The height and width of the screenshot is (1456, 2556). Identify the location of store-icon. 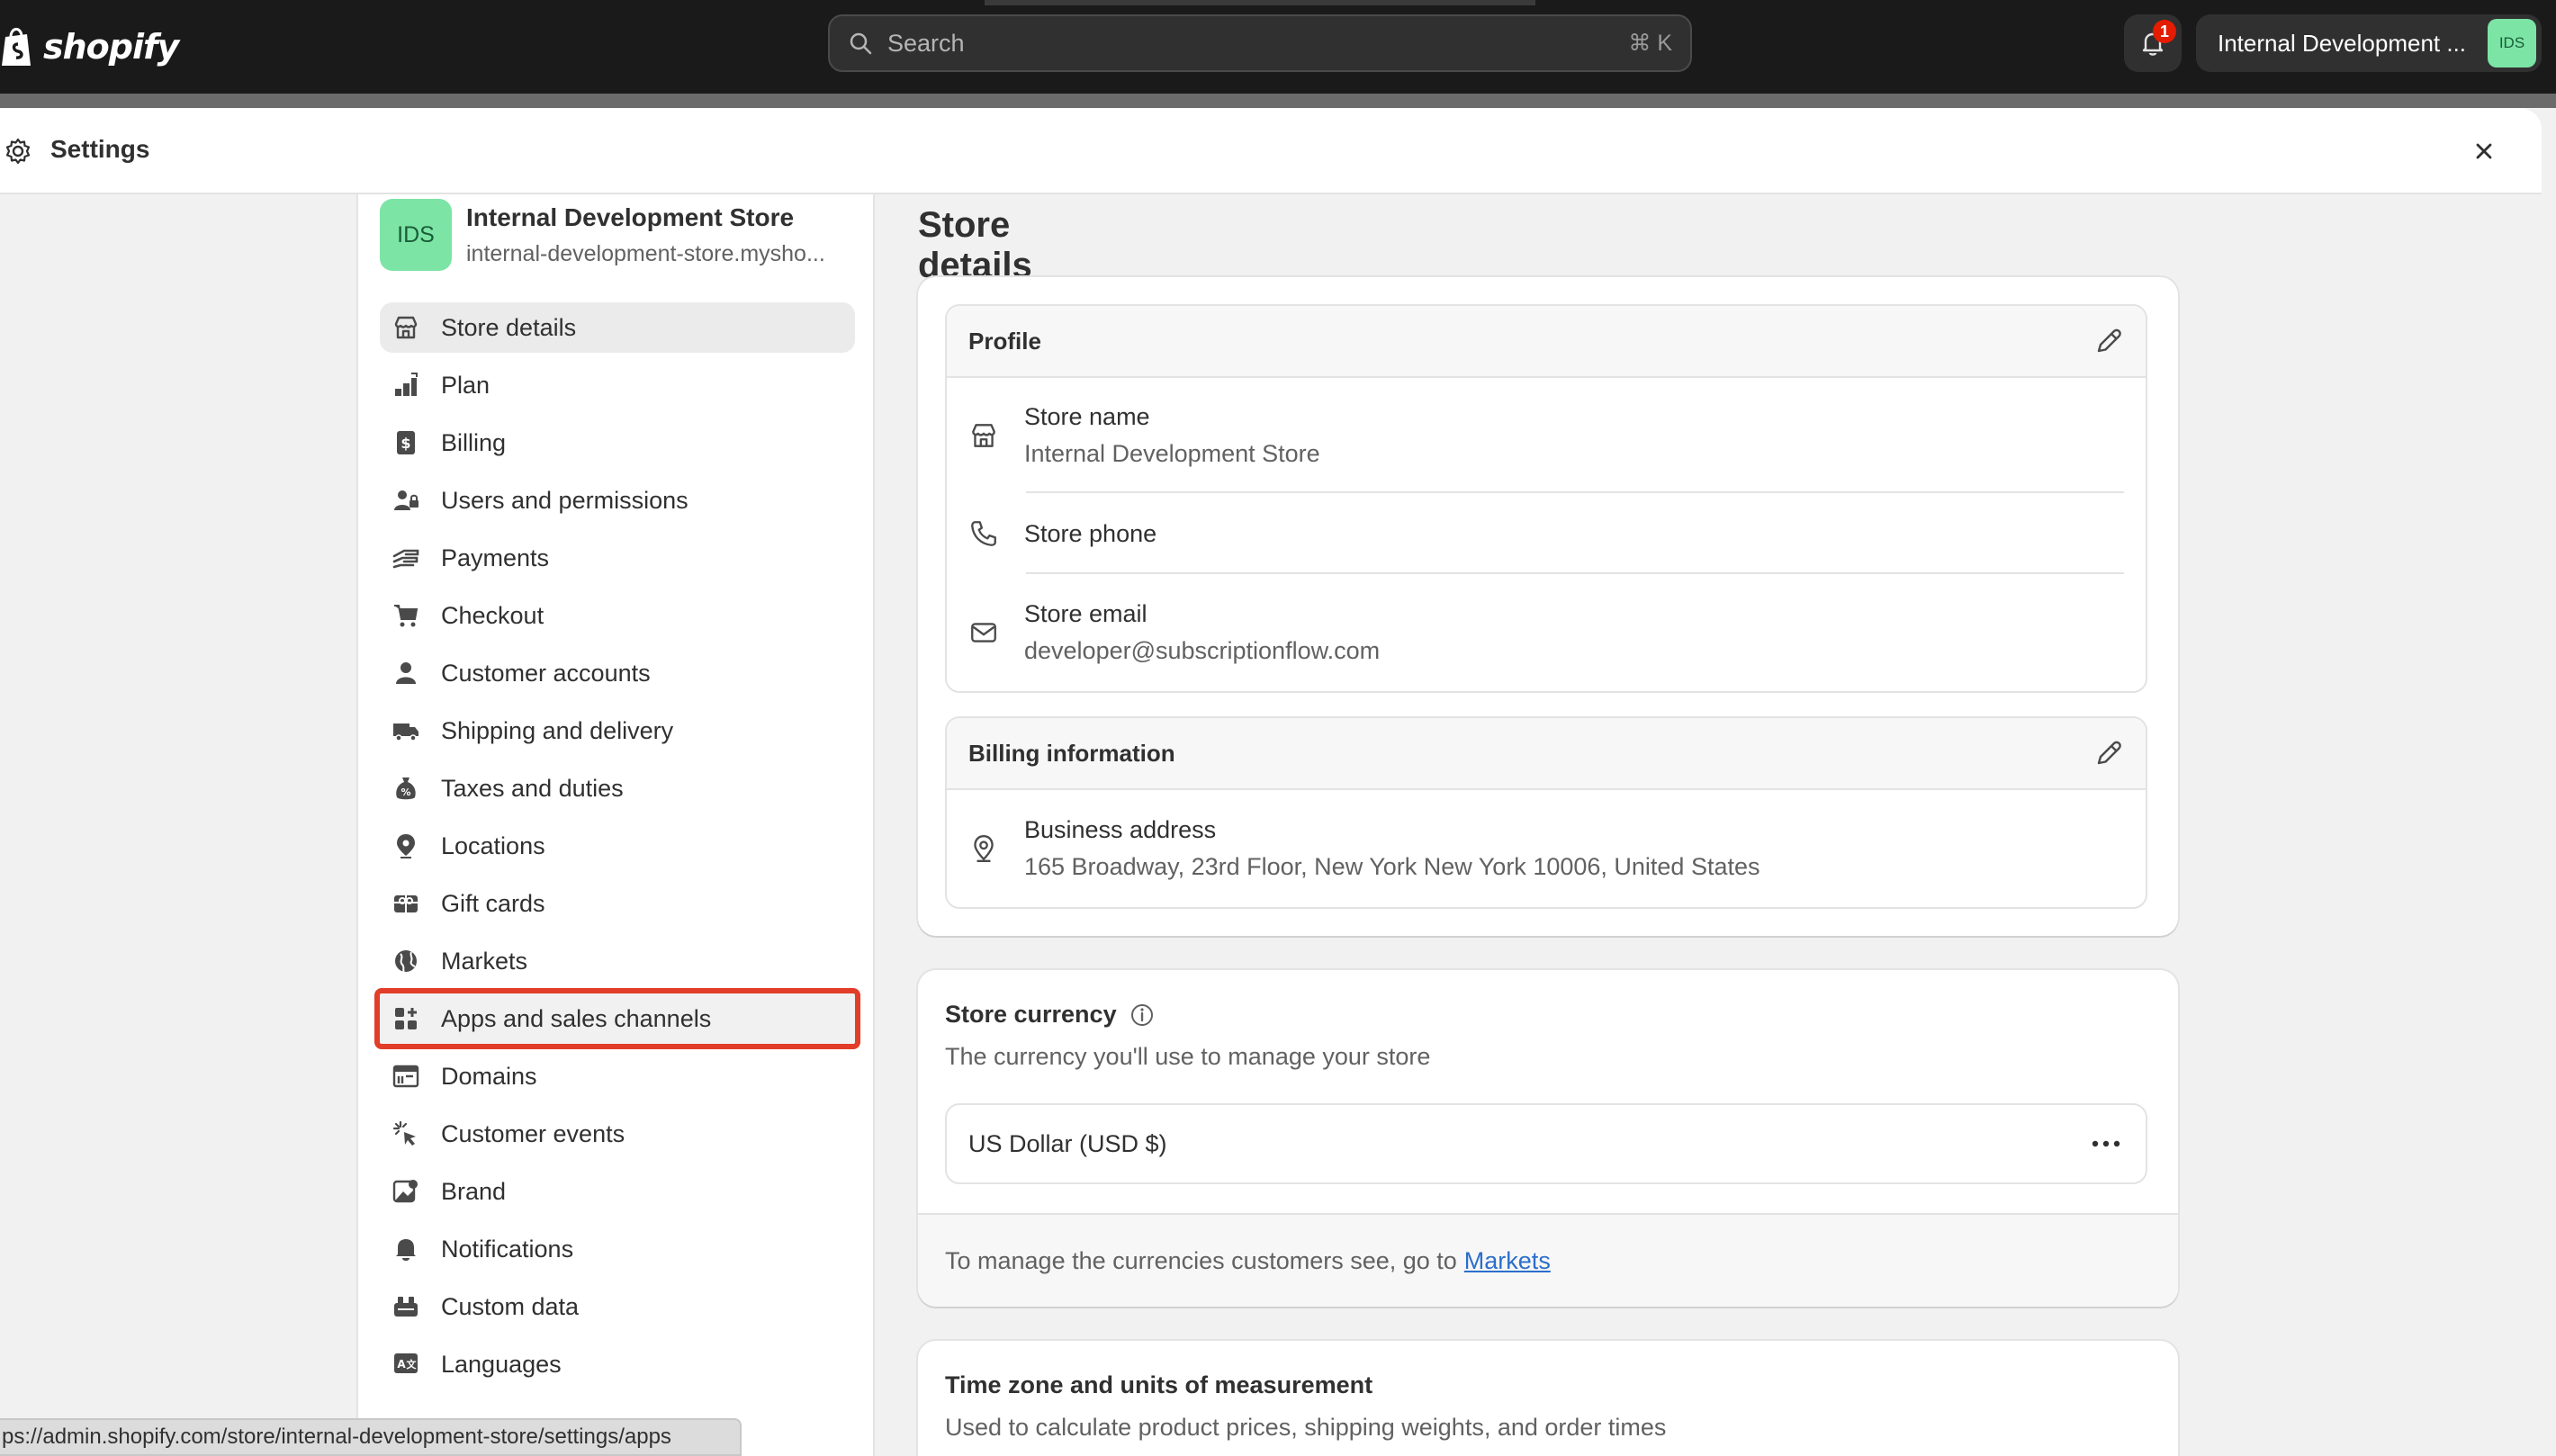
(984, 435).